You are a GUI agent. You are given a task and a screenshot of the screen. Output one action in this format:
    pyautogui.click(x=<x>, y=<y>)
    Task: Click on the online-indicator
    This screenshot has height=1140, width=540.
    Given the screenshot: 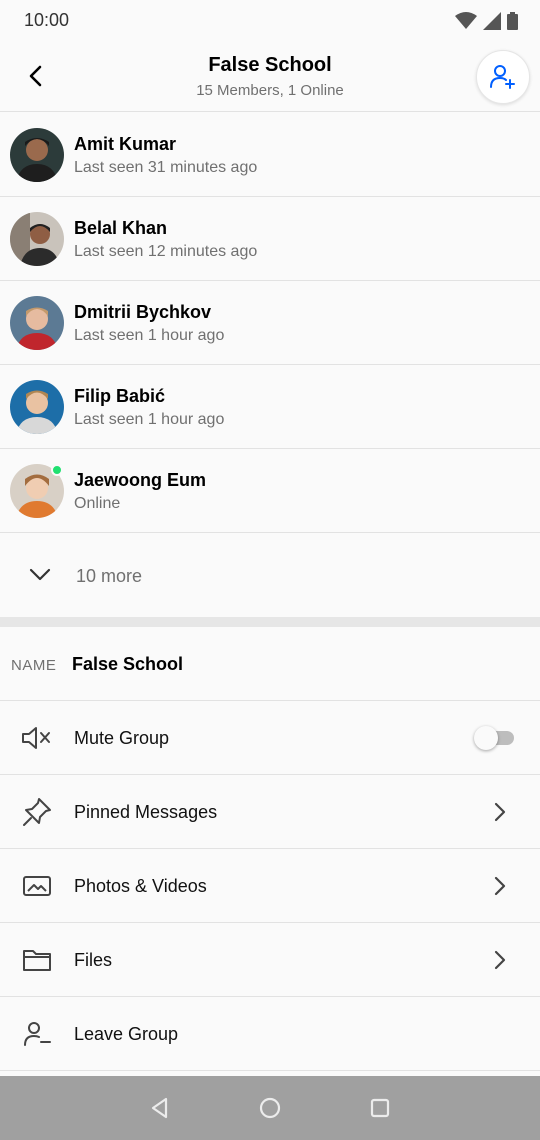 What is the action you would take?
    pyautogui.click(x=57, y=470)
    